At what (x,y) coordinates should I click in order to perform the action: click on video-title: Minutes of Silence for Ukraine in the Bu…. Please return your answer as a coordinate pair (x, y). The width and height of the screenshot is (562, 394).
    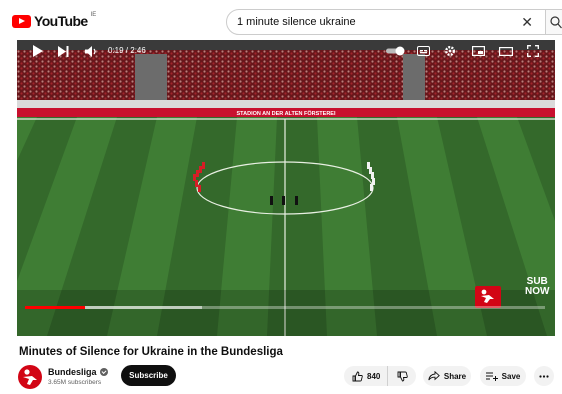
    Looking at the image, I should click on (151, 352).